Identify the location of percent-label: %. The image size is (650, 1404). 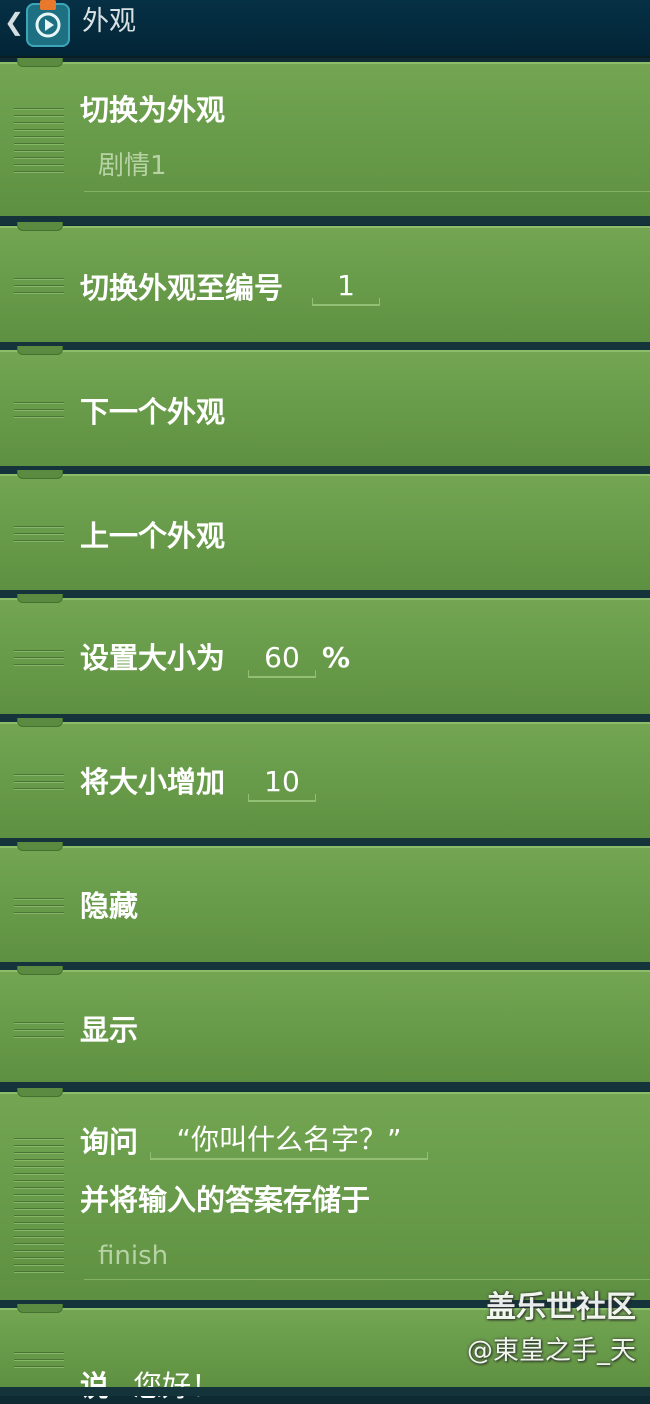
(336, 657).